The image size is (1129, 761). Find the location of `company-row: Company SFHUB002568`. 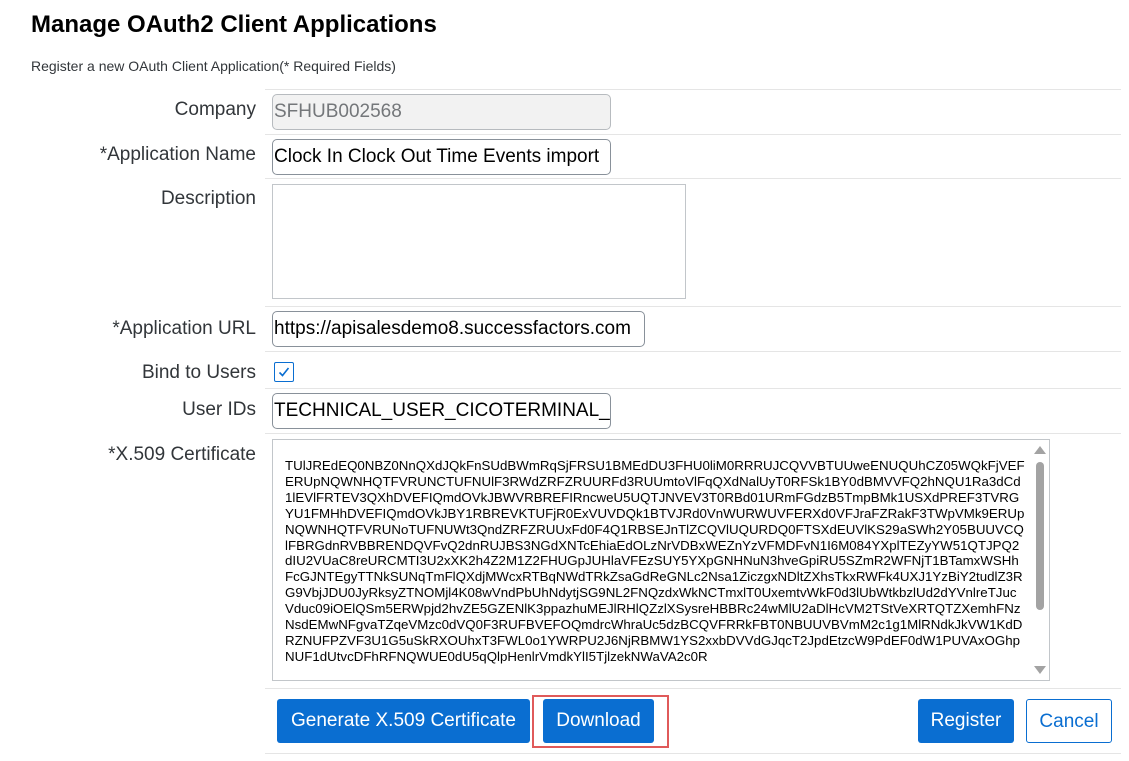

company-row: Company SFHUB002568 is located at coordinates (564, 111).